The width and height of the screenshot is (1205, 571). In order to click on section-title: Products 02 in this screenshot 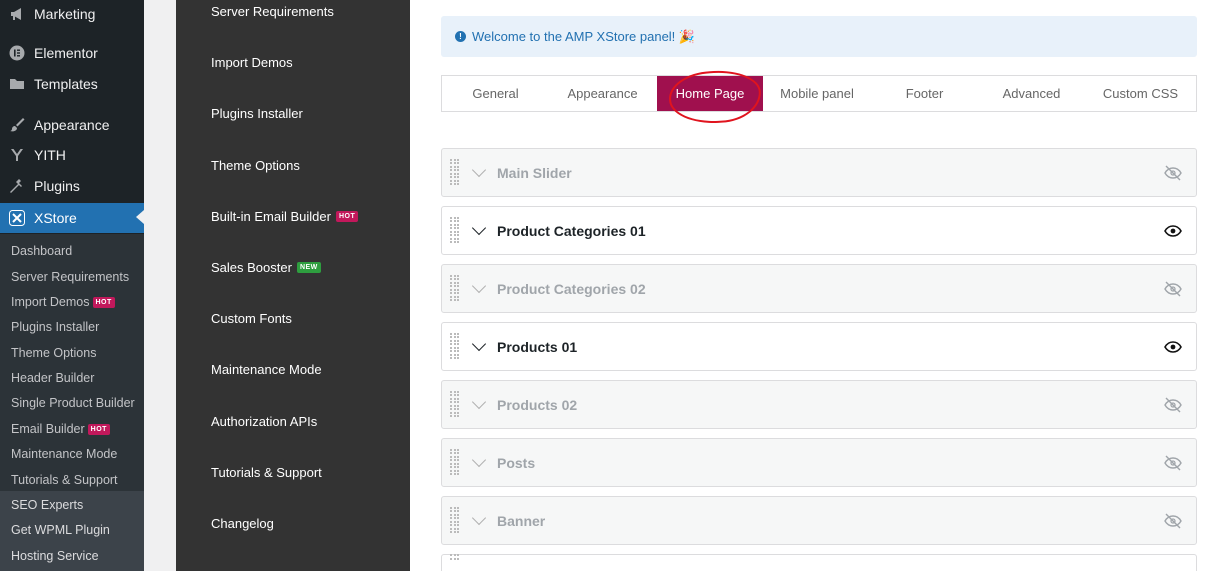, I will do `click(537, 404)`.